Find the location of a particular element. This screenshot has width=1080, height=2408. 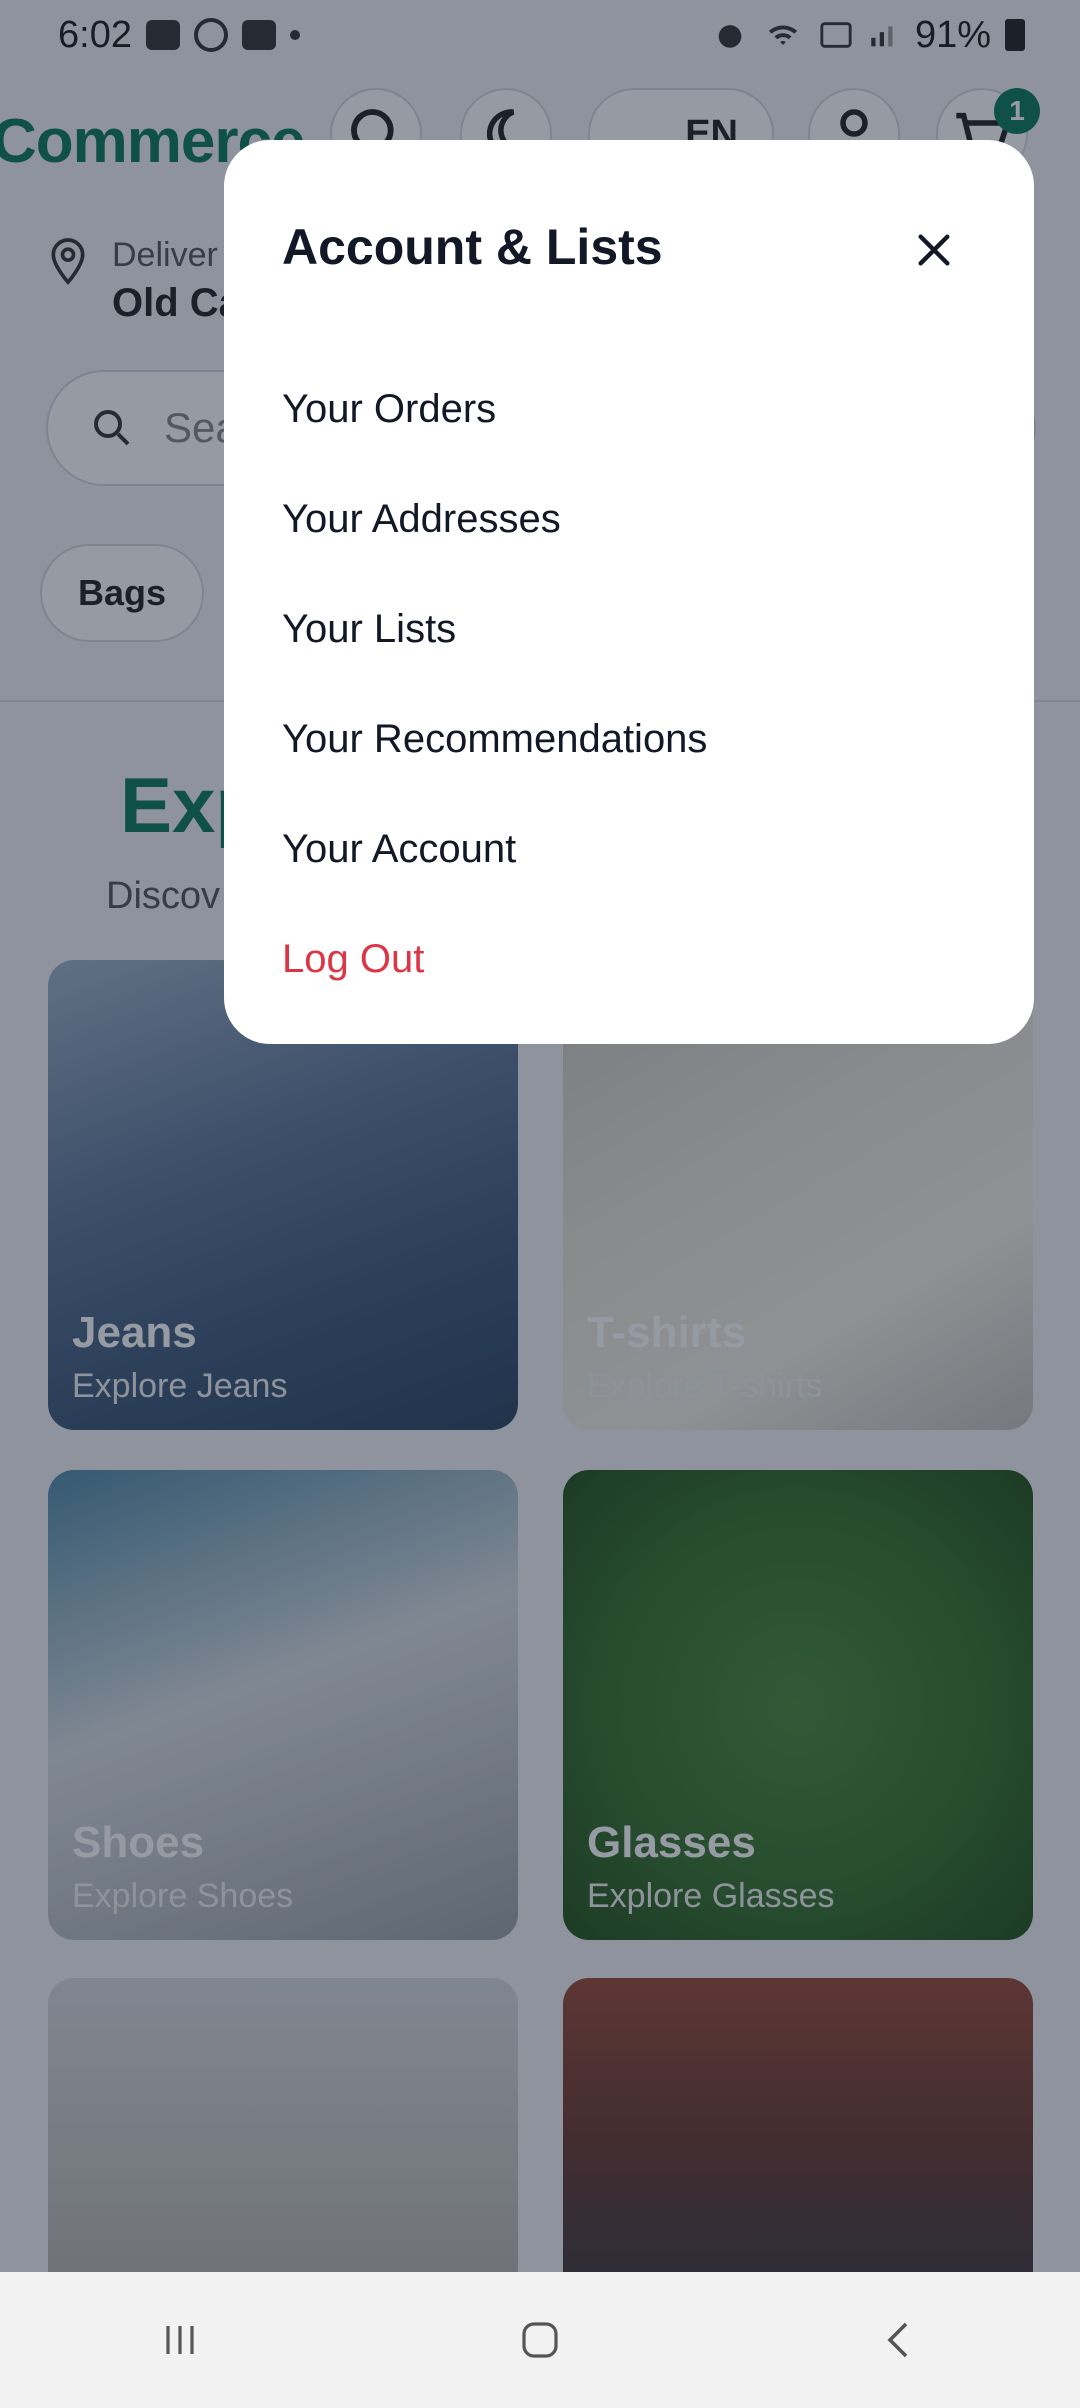

back-button is located at coordinates (900, 2340).